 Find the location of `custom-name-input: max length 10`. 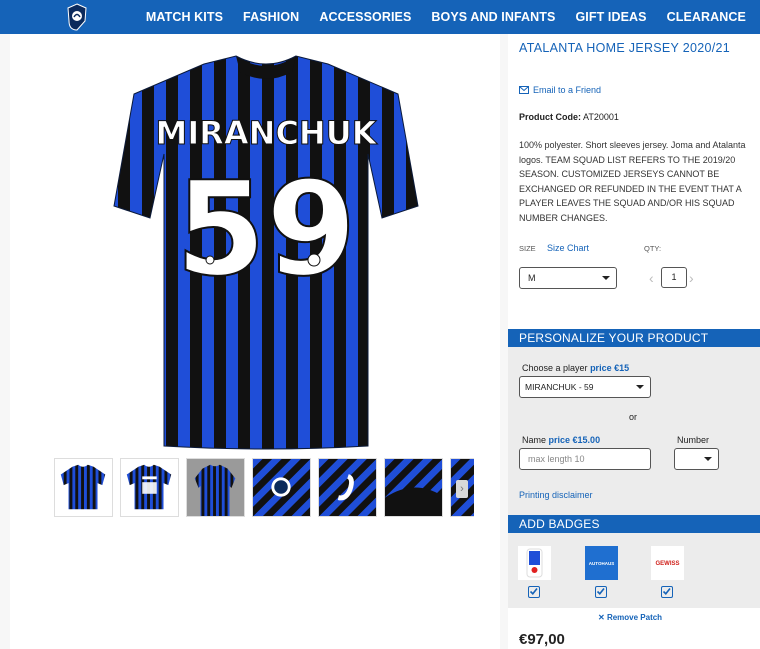

custom-name-input: max length 10 is located at coordinates (585, 459).